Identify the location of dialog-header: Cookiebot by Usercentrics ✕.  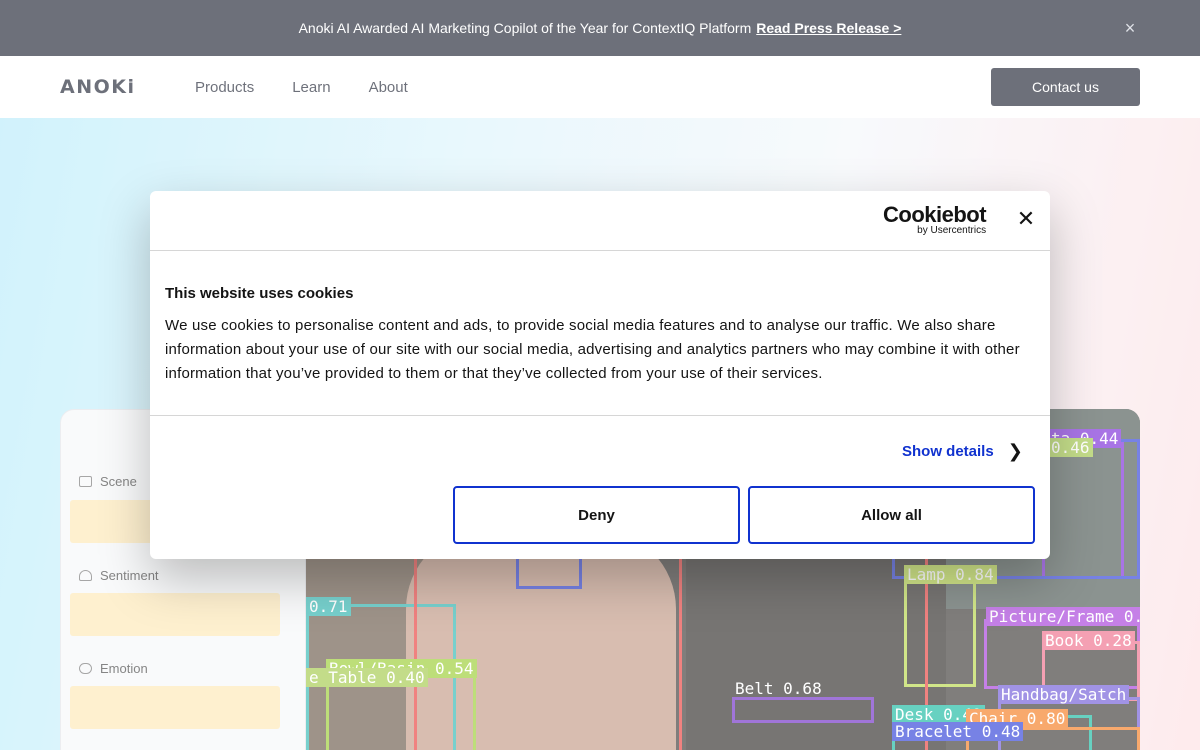
(600, 221).